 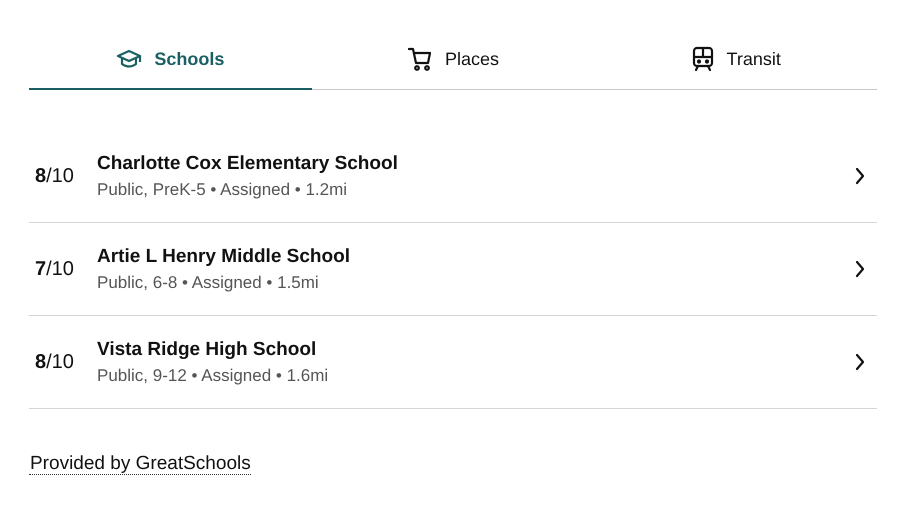 What do you see at coordinates (213, 376) in the screenshot?
I see `school-details: Public, 9-12 • Assigned • 1.6mi` at bounding box center [213, 376].